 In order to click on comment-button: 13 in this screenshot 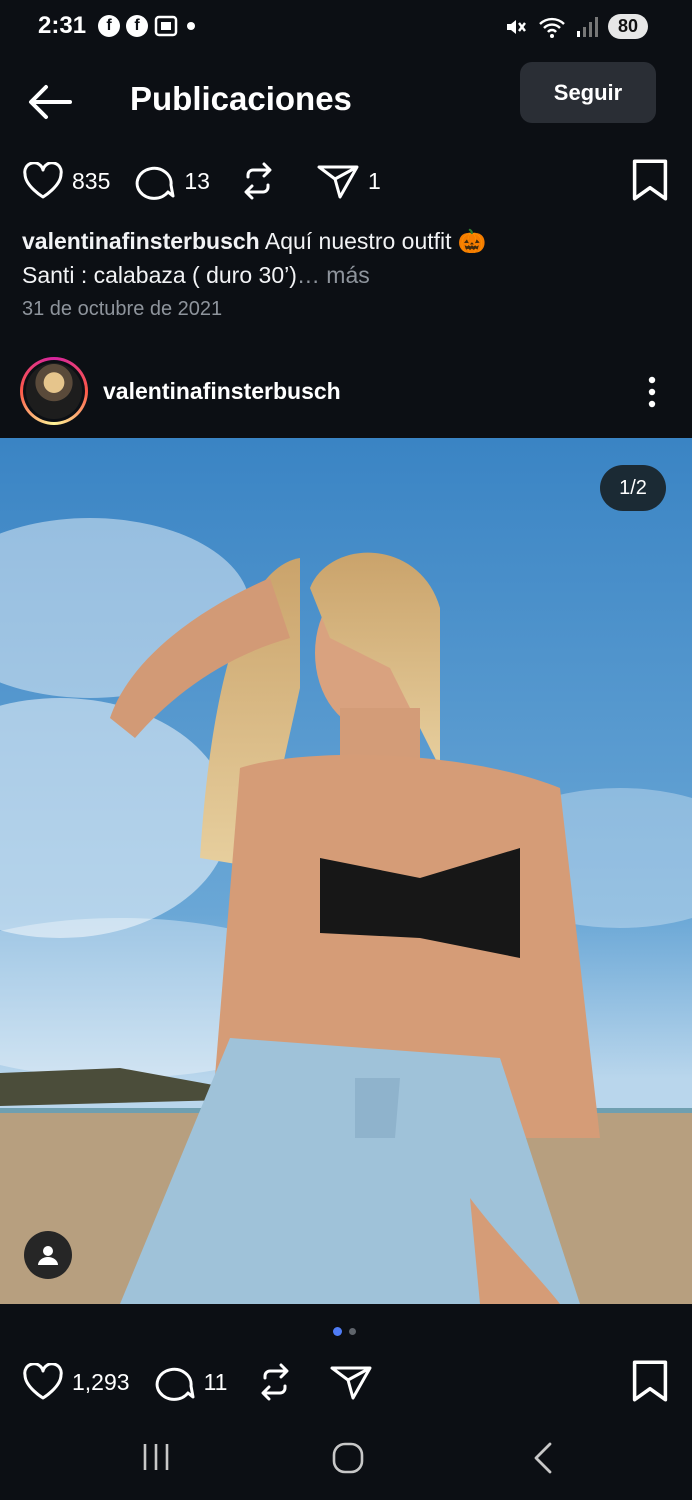, I will do `click(172, 181)`.